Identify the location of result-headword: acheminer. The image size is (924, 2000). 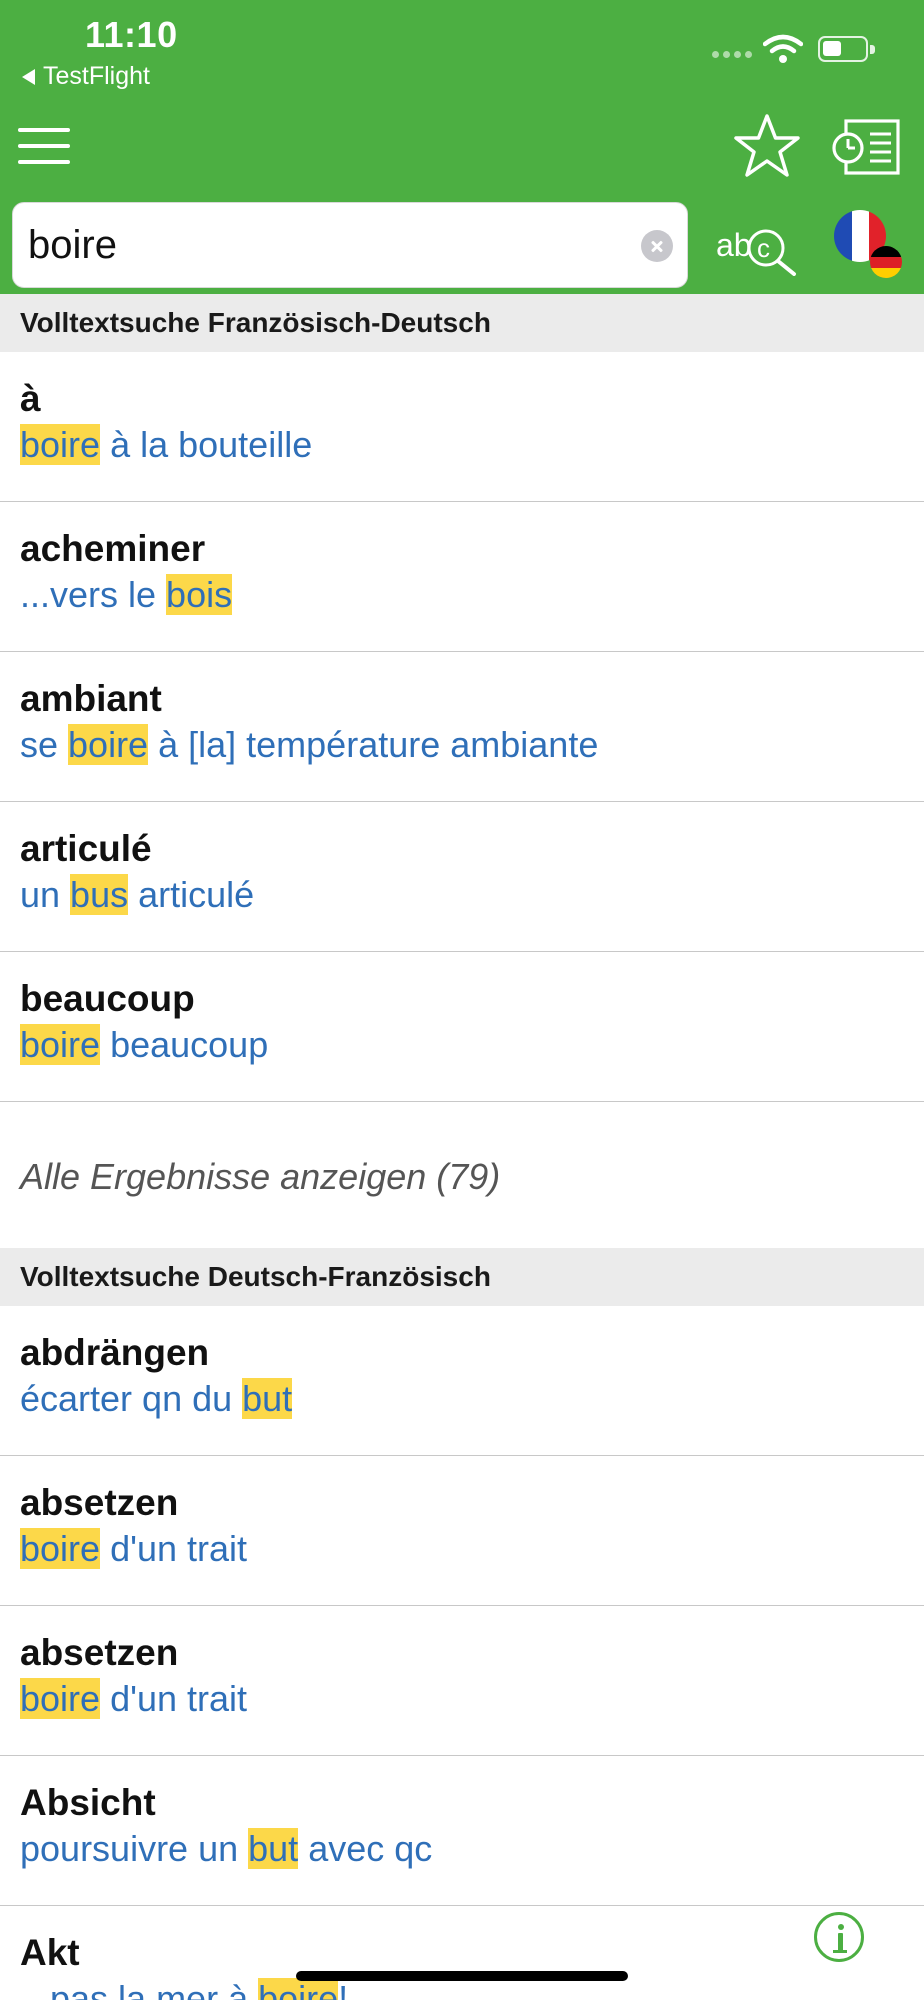
(113, 548).